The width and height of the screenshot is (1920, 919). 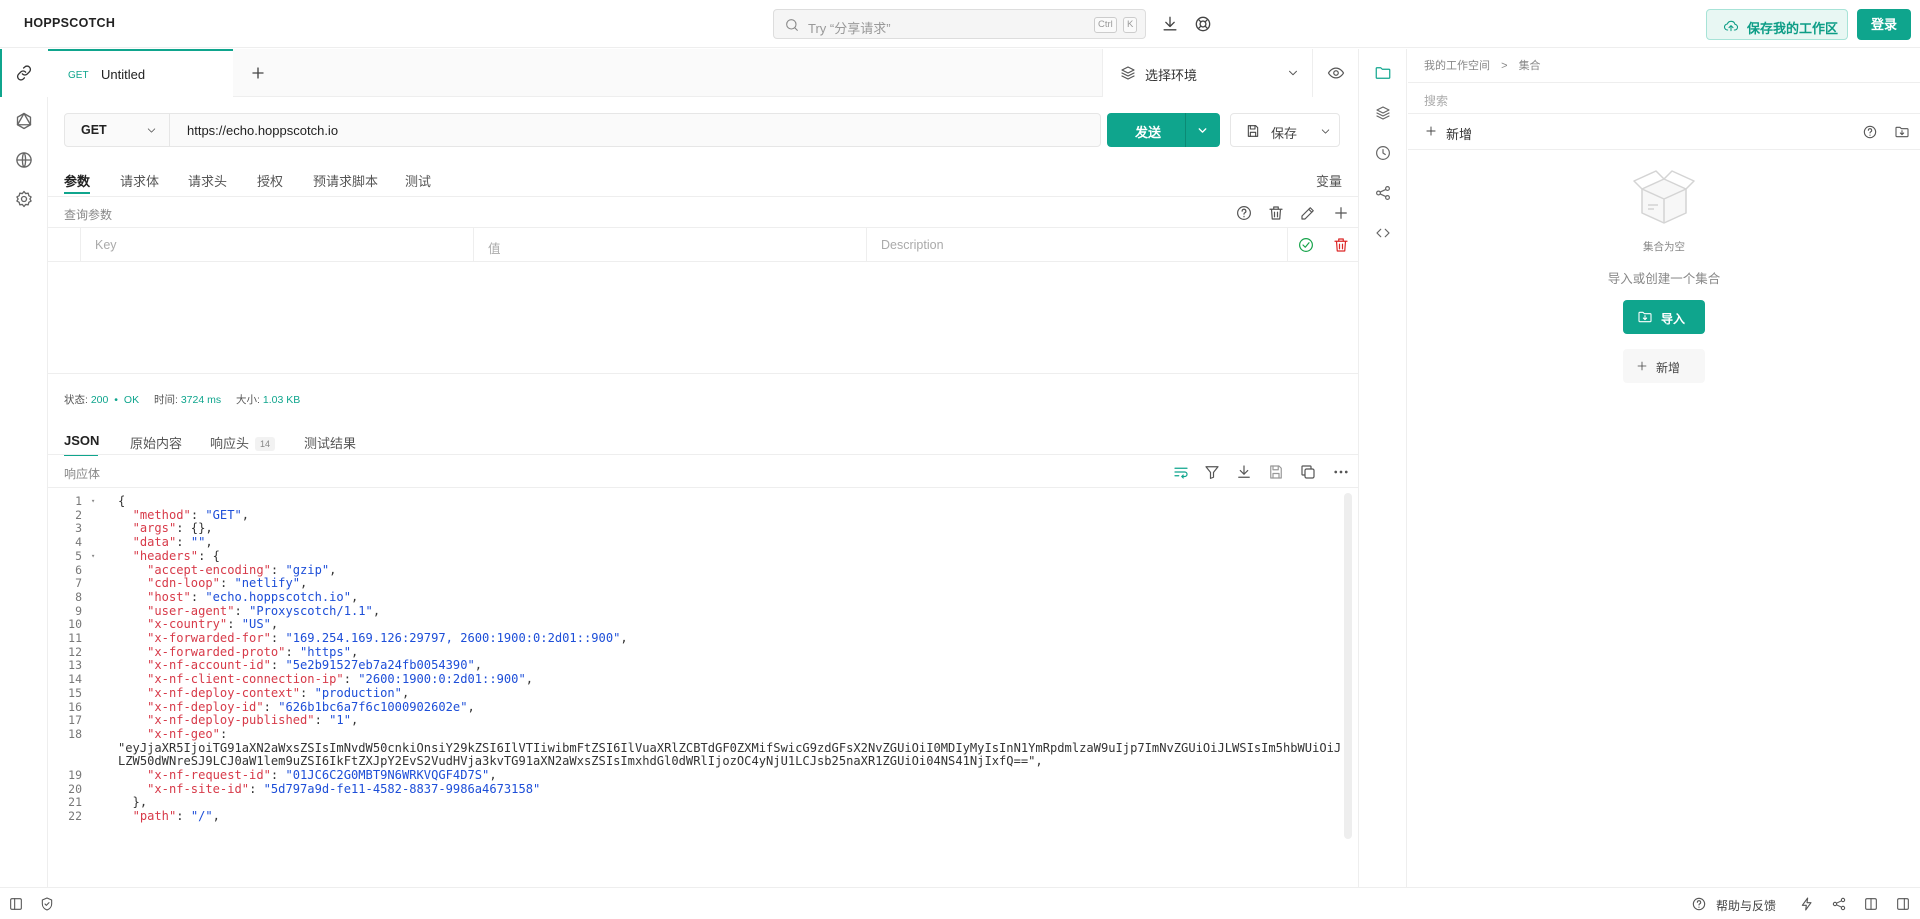 What do you see at coordinates (81, 440) in the screenshot?
I see `tab-json: JSON` at bounding box center [81, 440].